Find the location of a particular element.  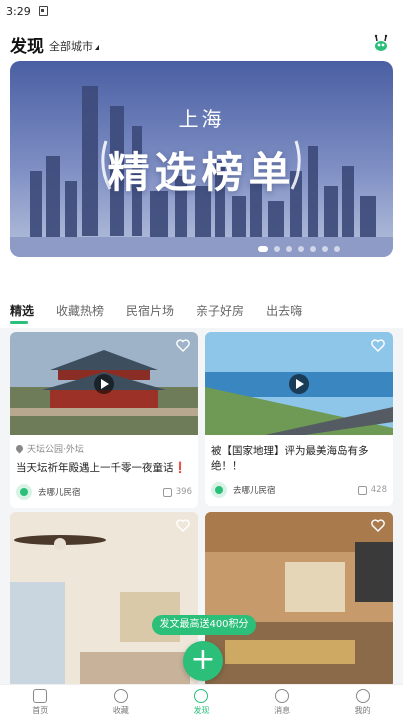

nav-favorites: 收藏 is located at coordinates (121, 702).